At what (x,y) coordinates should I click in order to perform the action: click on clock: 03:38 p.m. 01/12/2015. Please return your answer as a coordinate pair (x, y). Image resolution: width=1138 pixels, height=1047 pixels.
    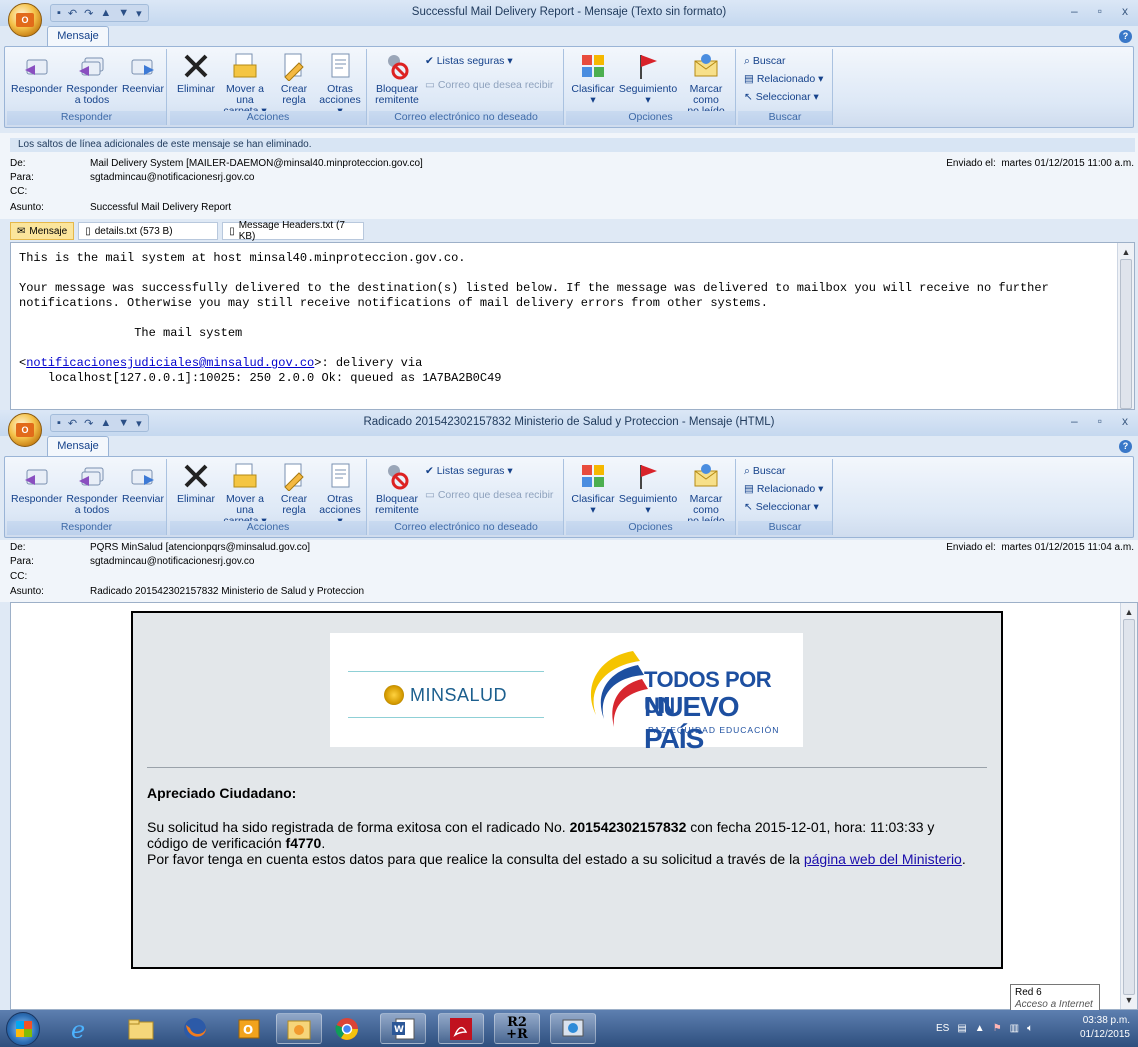
    Looking at the image, I should click on (1105, 1028).